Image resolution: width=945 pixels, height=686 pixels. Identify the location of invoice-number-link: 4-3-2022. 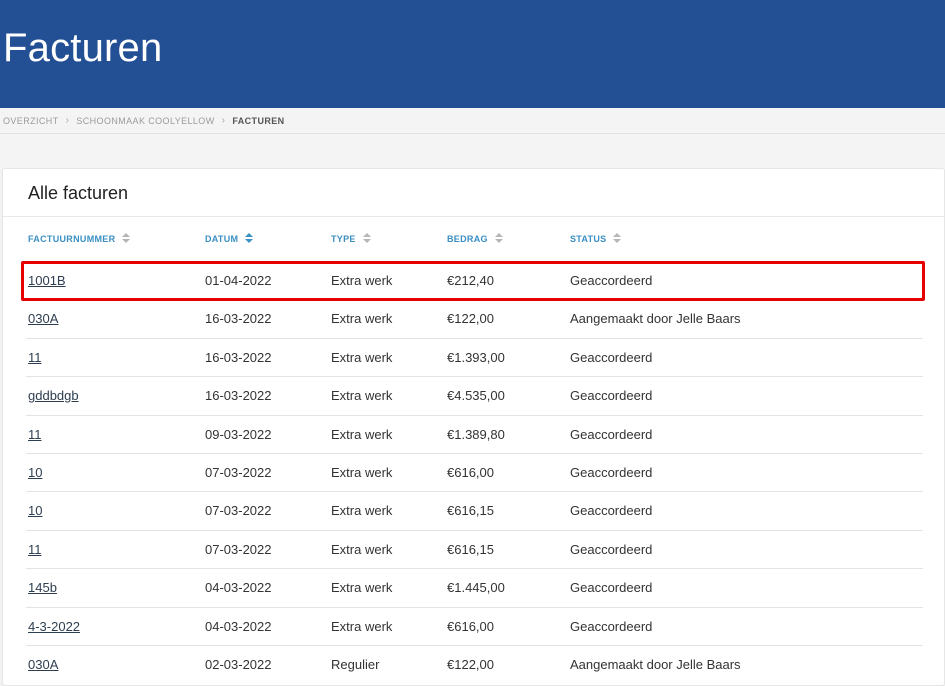
(54, 627).